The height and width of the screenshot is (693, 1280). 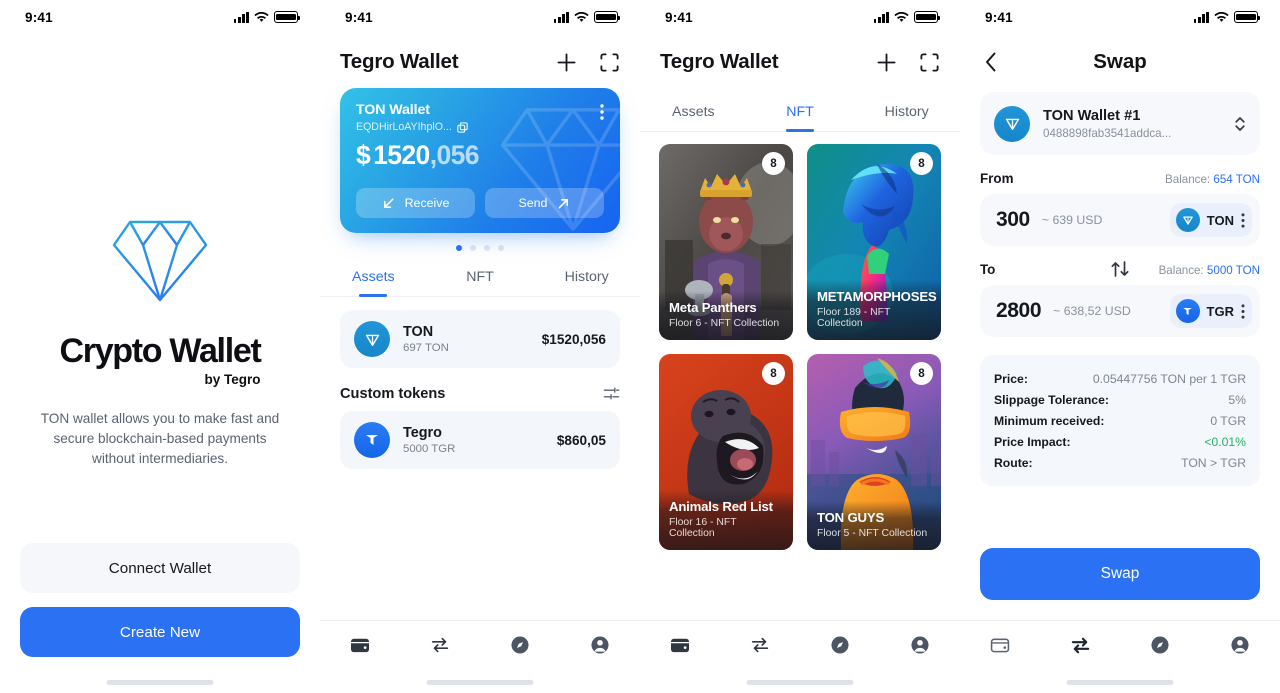 I want to click on sliders-icon, so click(x=611, y=393).